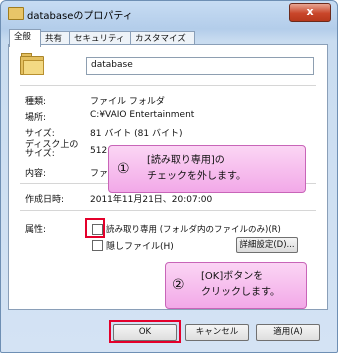 Image resolution: width=338 pixels, height=353 pixels. I want to click on window-title: databaseのプロパティ, so click(80, 16).